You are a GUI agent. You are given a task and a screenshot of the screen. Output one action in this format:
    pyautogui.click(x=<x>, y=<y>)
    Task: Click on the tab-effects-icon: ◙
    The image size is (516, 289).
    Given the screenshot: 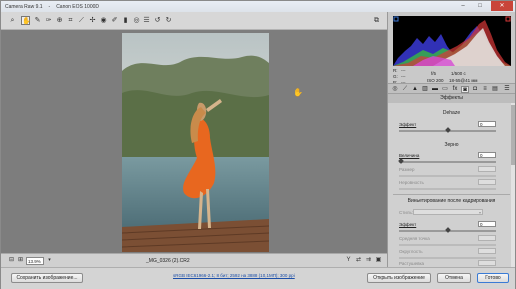 What is the action you would take?
    pyautogui.click(x=465, y=89)
    